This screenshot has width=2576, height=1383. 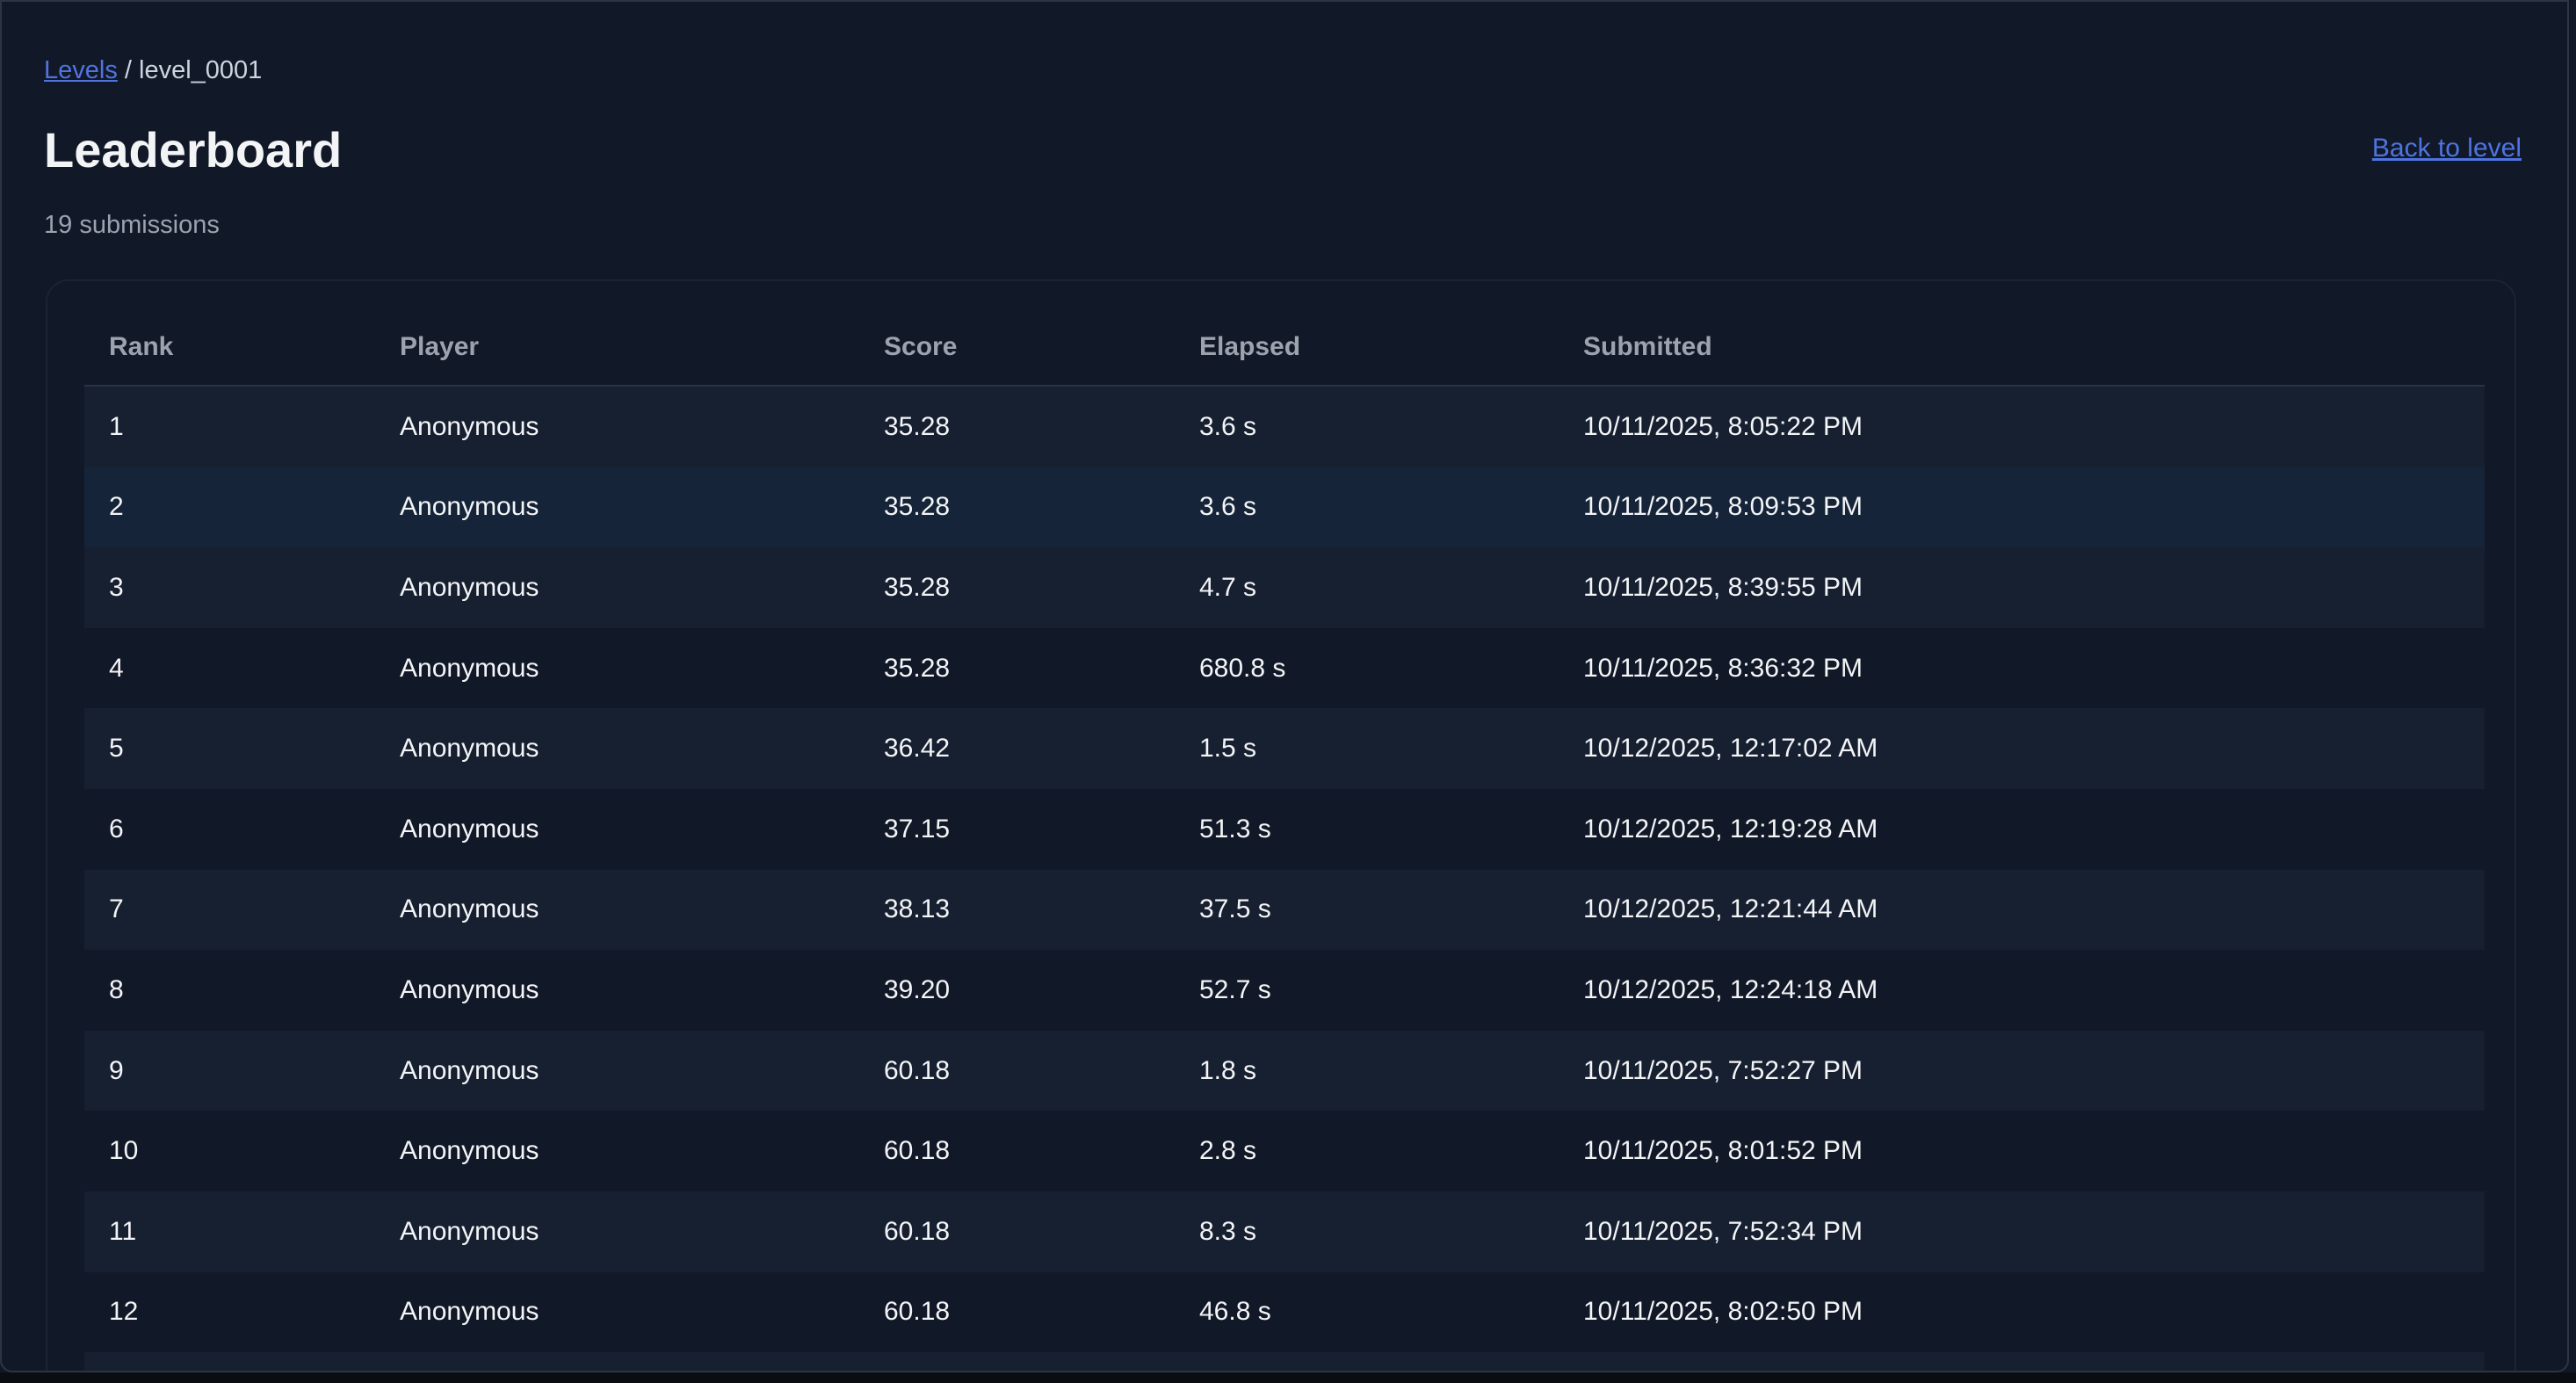 What do you see at coordinates (1235, 1312) in the screenshot?
I see `cell-elapsed: 46.8 s` at bounding box center [1235, 1312].